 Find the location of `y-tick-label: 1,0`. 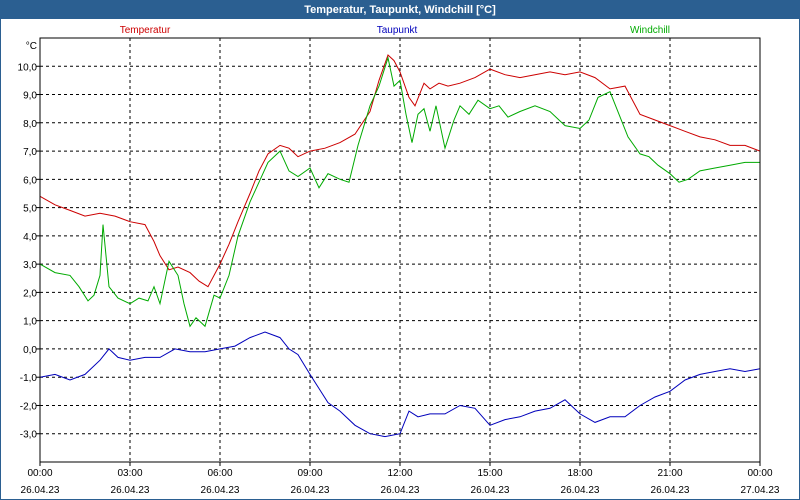

y-tick-label: 1,0 is located at coordinates (30, 322).